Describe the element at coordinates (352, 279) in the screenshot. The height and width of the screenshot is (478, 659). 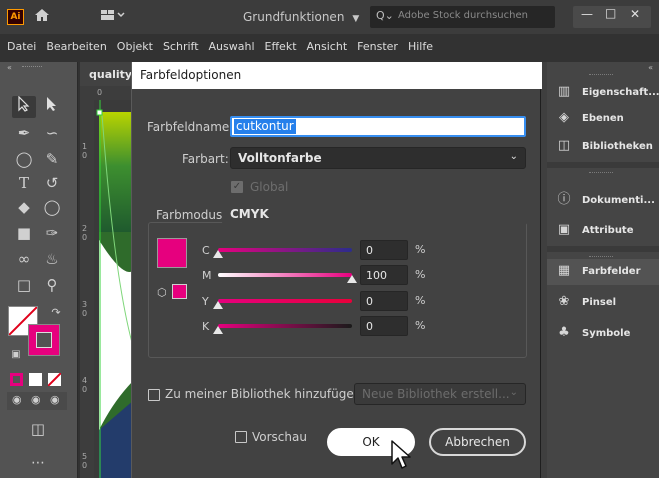
I see `magenta-slider-thumb` at that location.